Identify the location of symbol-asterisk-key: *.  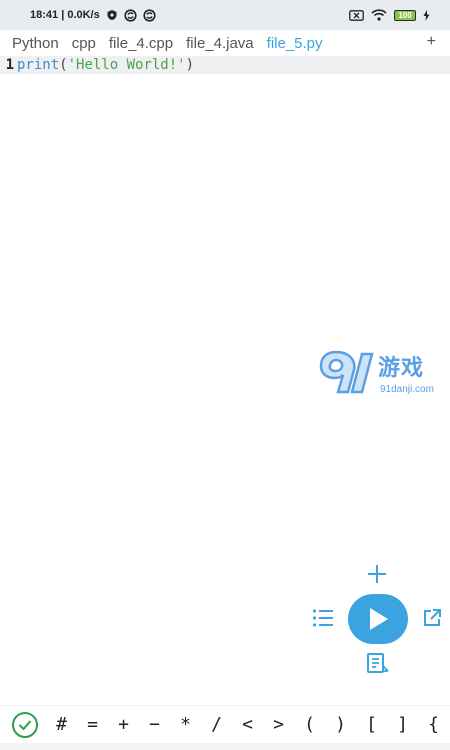
(185, 724).